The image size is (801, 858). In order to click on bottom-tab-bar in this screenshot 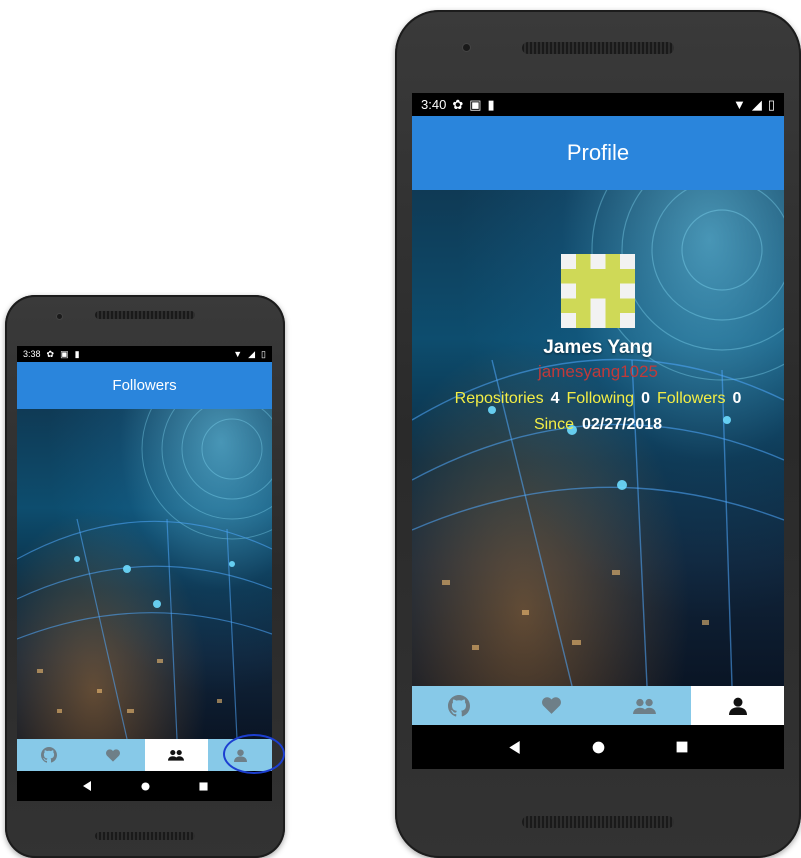, I will do `click(598, 705)`.